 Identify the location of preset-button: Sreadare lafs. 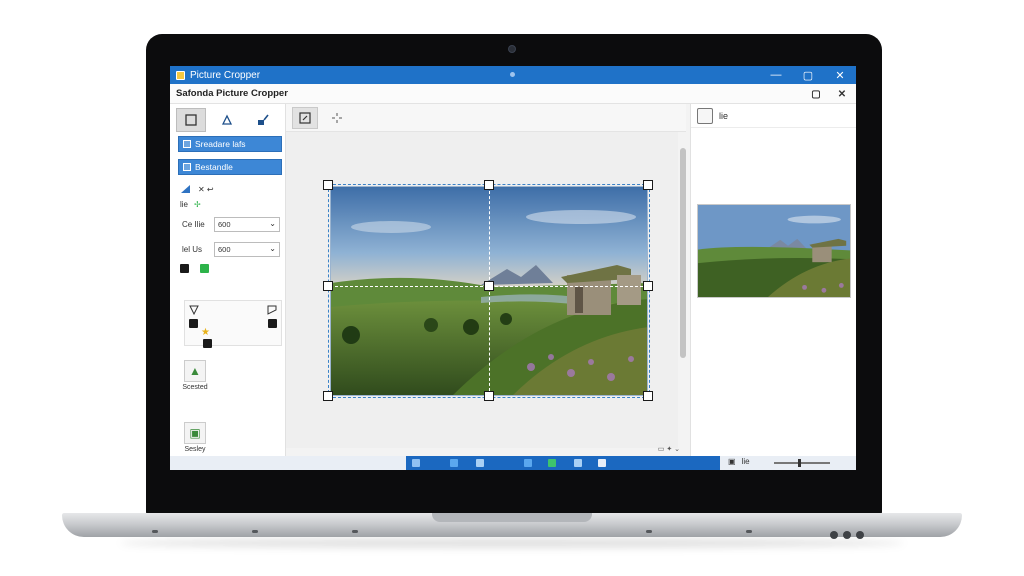
(230, 144).